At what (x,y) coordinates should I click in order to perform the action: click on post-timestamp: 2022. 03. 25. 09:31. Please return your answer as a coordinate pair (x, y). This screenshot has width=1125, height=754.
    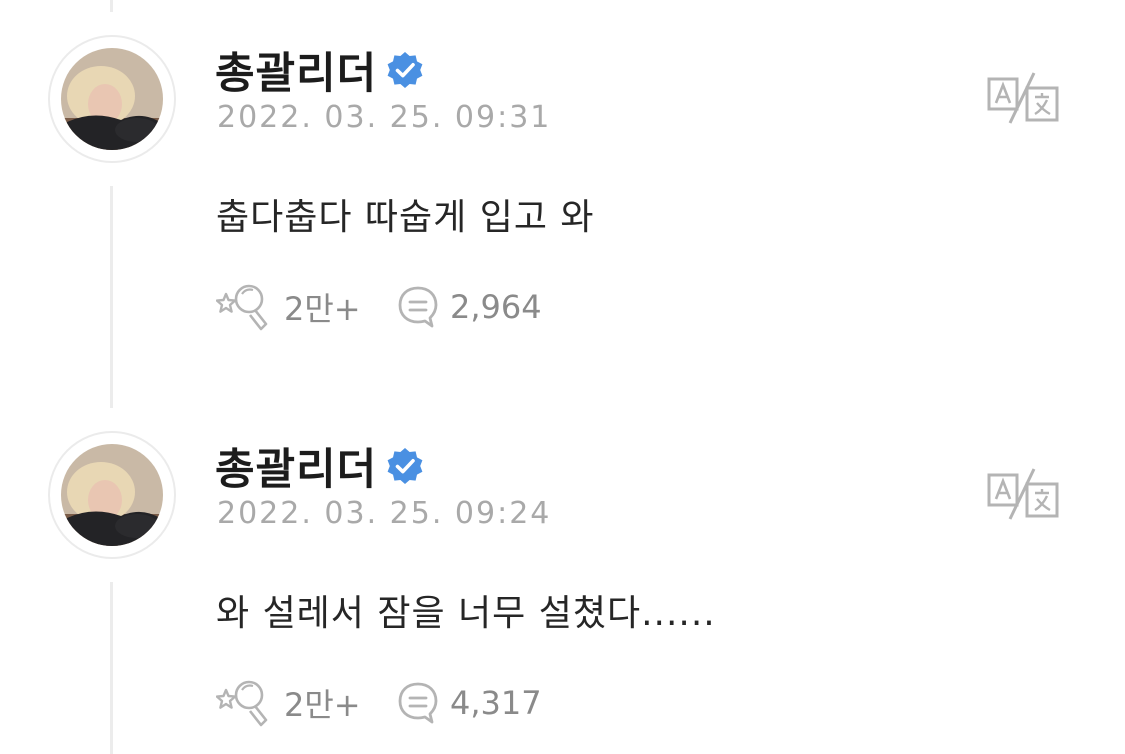
    Looking at the image, I should click on (384, 117).